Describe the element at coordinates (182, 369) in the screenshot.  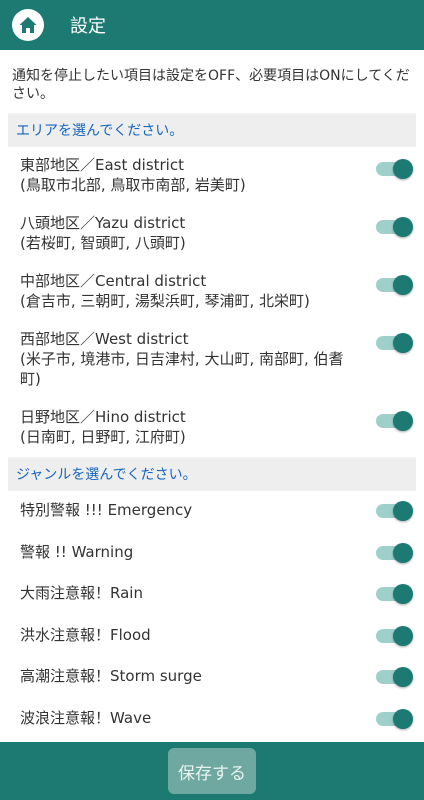
I see `area-item-towns: (米子市, 境港市, 日吉津村, 大山町, 南部町, 伯耆町)` at that location.